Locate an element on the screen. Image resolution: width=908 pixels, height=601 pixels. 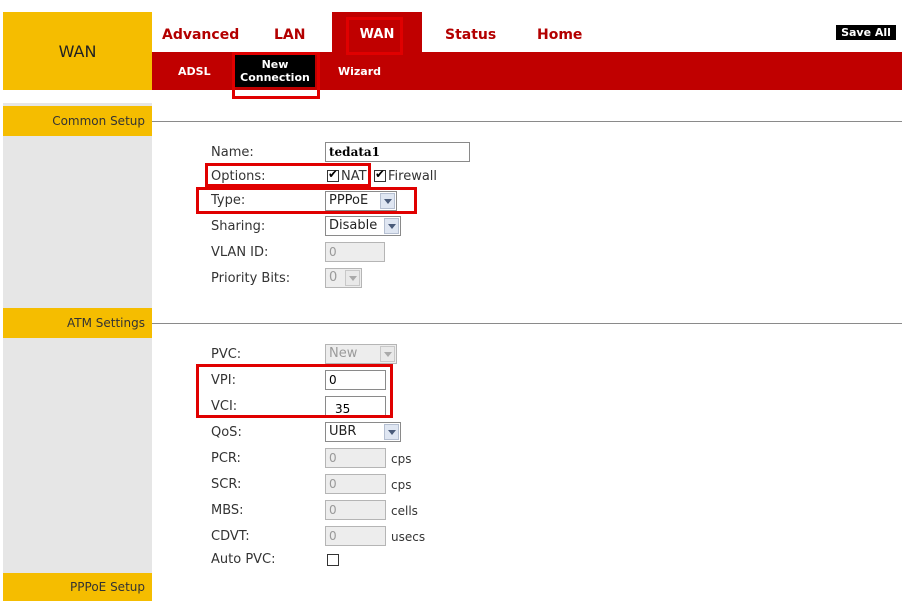
sharing-select: Disable is located at coordinates (363, 226).